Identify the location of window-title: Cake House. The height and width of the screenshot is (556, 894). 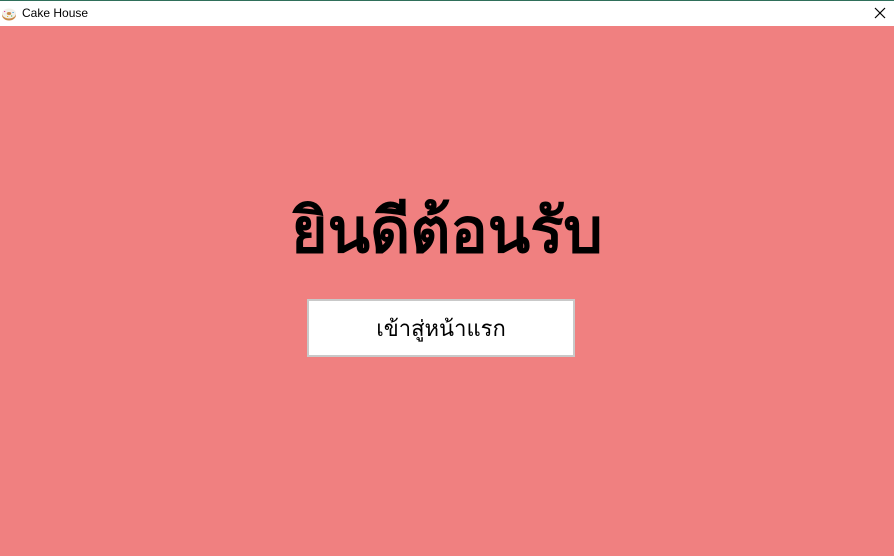
(55, 13).